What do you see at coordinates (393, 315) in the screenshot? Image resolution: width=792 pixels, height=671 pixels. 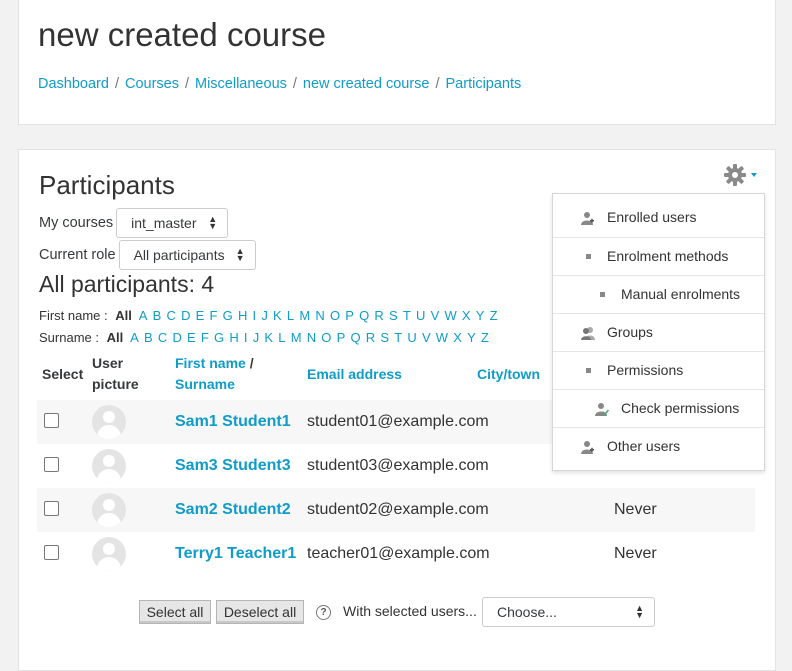 I see `first-name-initial-s: S` at bounding box center [393, 315].